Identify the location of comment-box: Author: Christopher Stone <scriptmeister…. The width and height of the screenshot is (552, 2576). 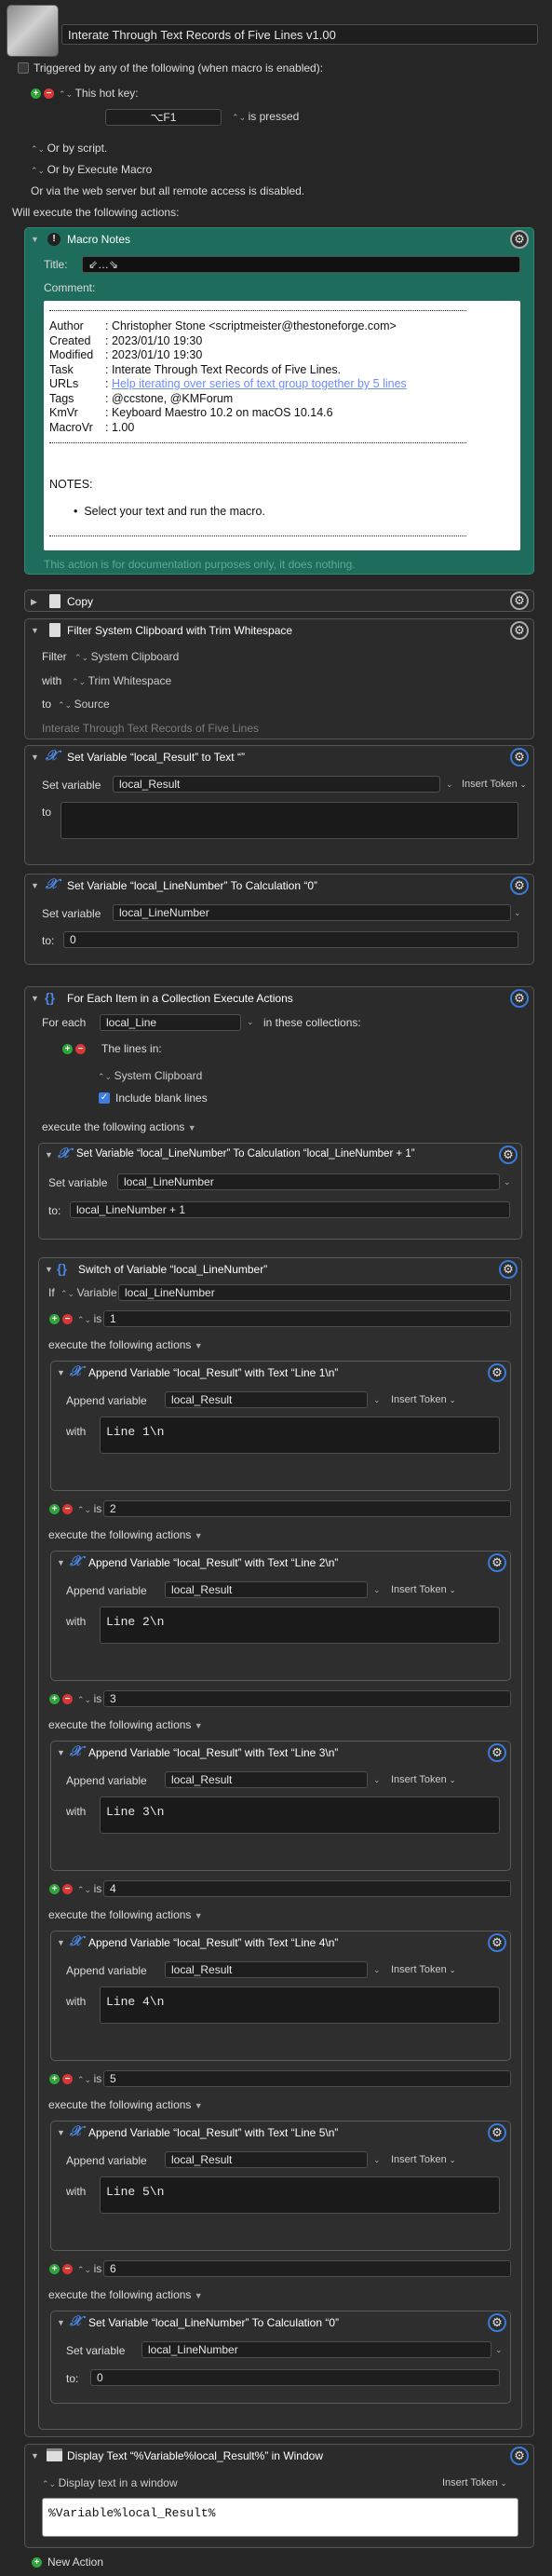
(282, 425).